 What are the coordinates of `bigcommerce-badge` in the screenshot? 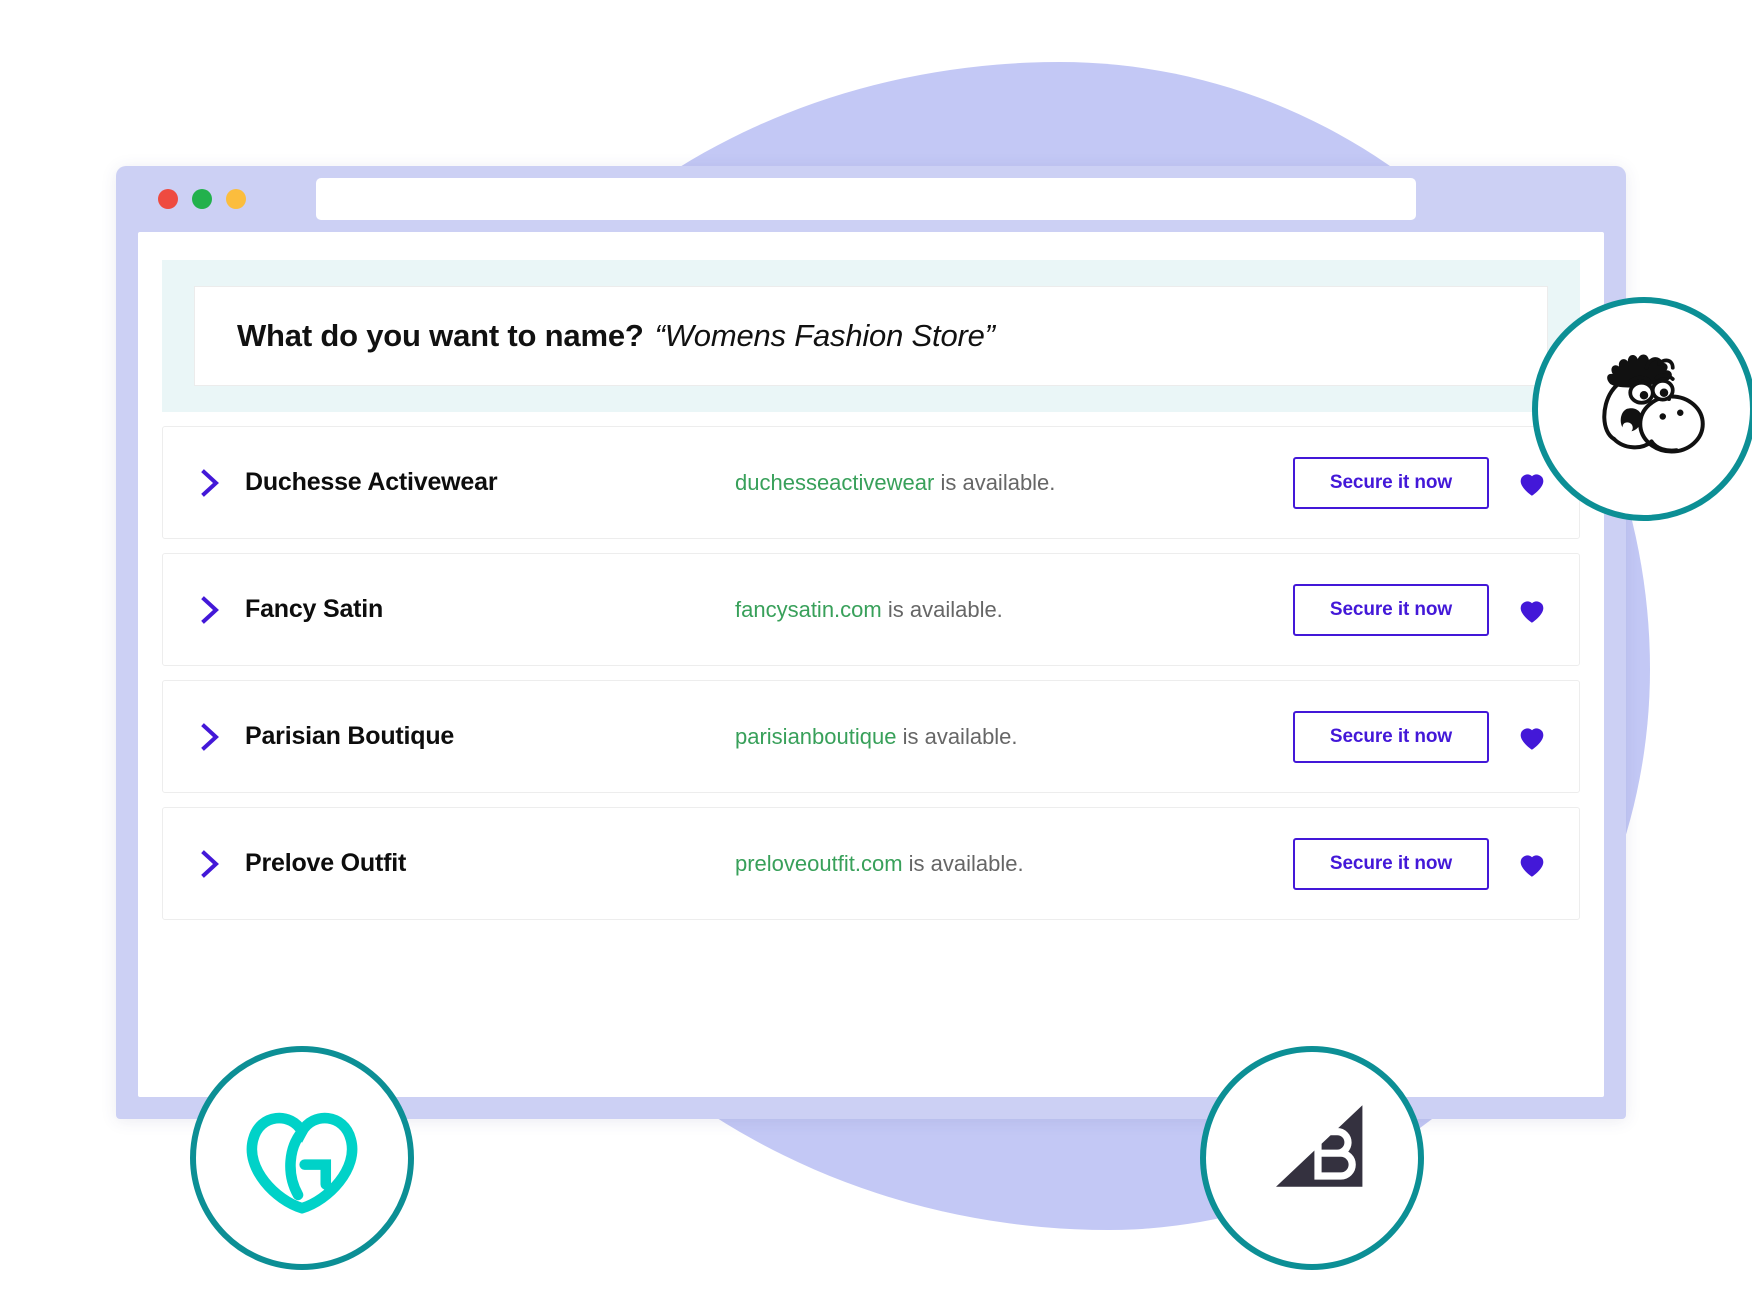 It's located at (1312, 1158).